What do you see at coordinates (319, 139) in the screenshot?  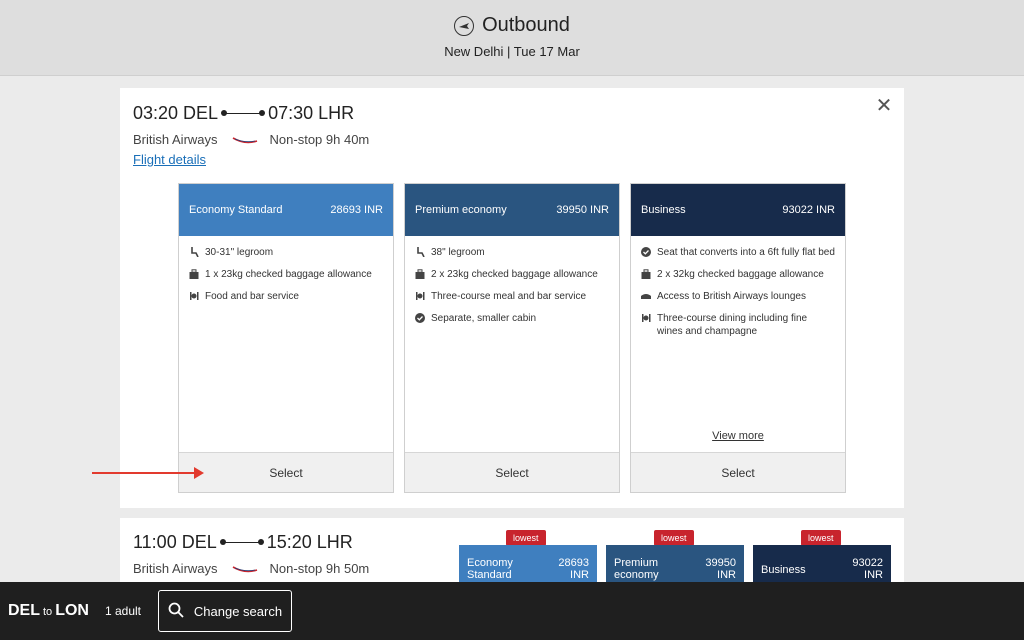 I see `flight-duration: Non-stop 9h 40m` at bounding box center [319, 139].